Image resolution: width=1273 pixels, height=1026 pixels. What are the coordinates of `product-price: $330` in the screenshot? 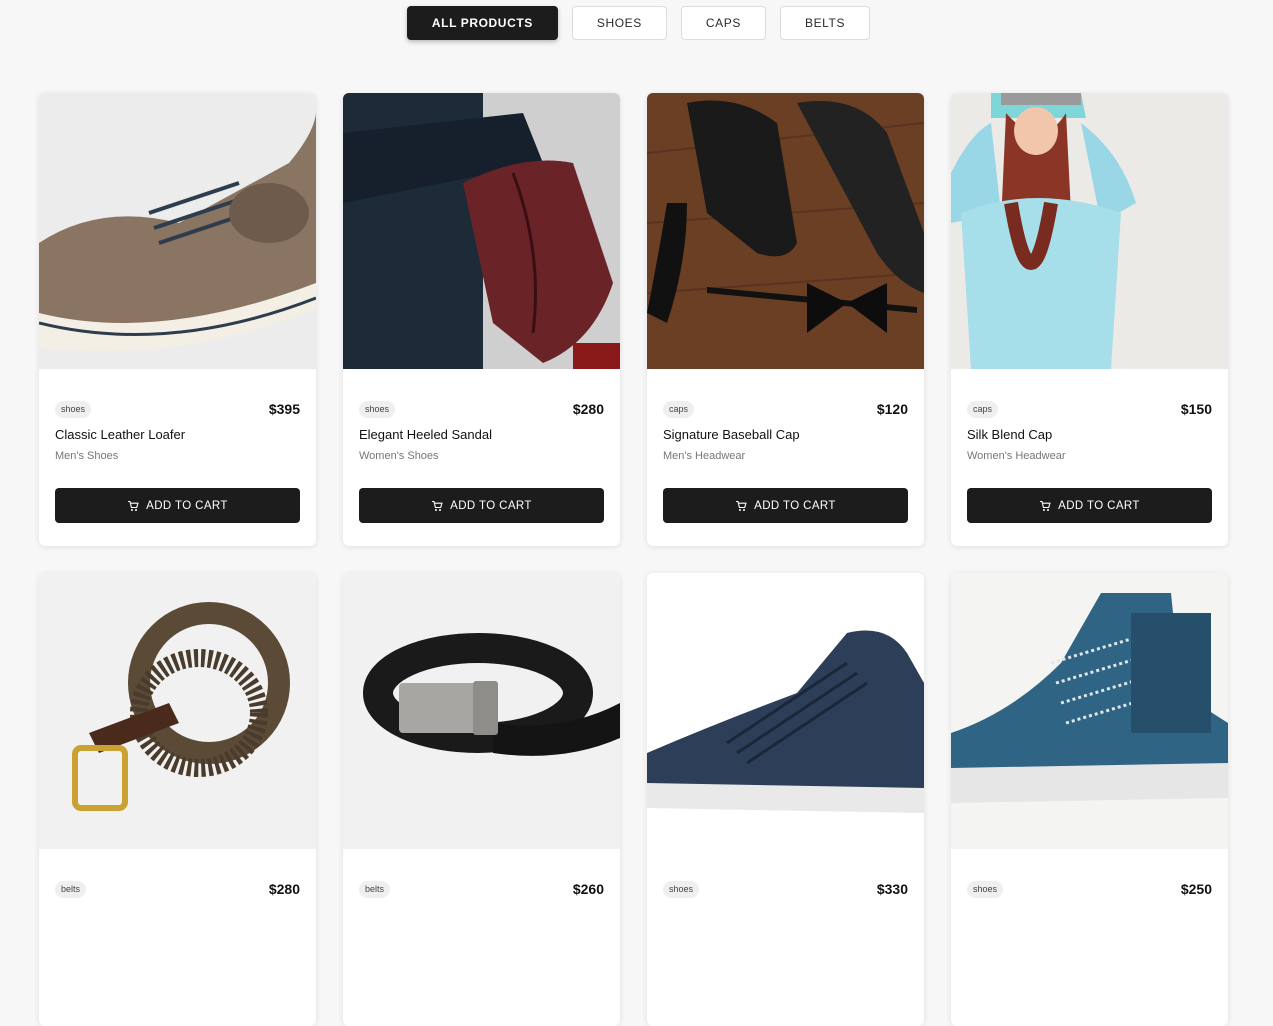 It's located at (892, 889).